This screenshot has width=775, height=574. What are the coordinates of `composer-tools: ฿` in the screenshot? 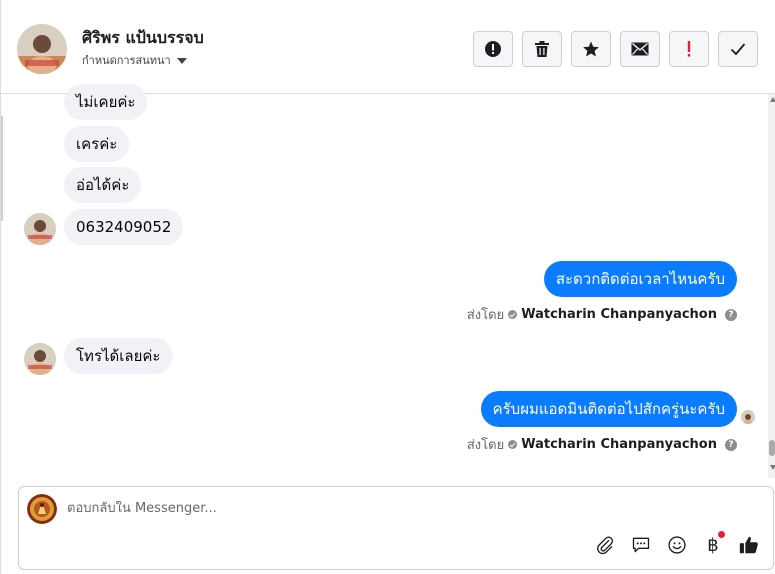 It's located at (677, 544).